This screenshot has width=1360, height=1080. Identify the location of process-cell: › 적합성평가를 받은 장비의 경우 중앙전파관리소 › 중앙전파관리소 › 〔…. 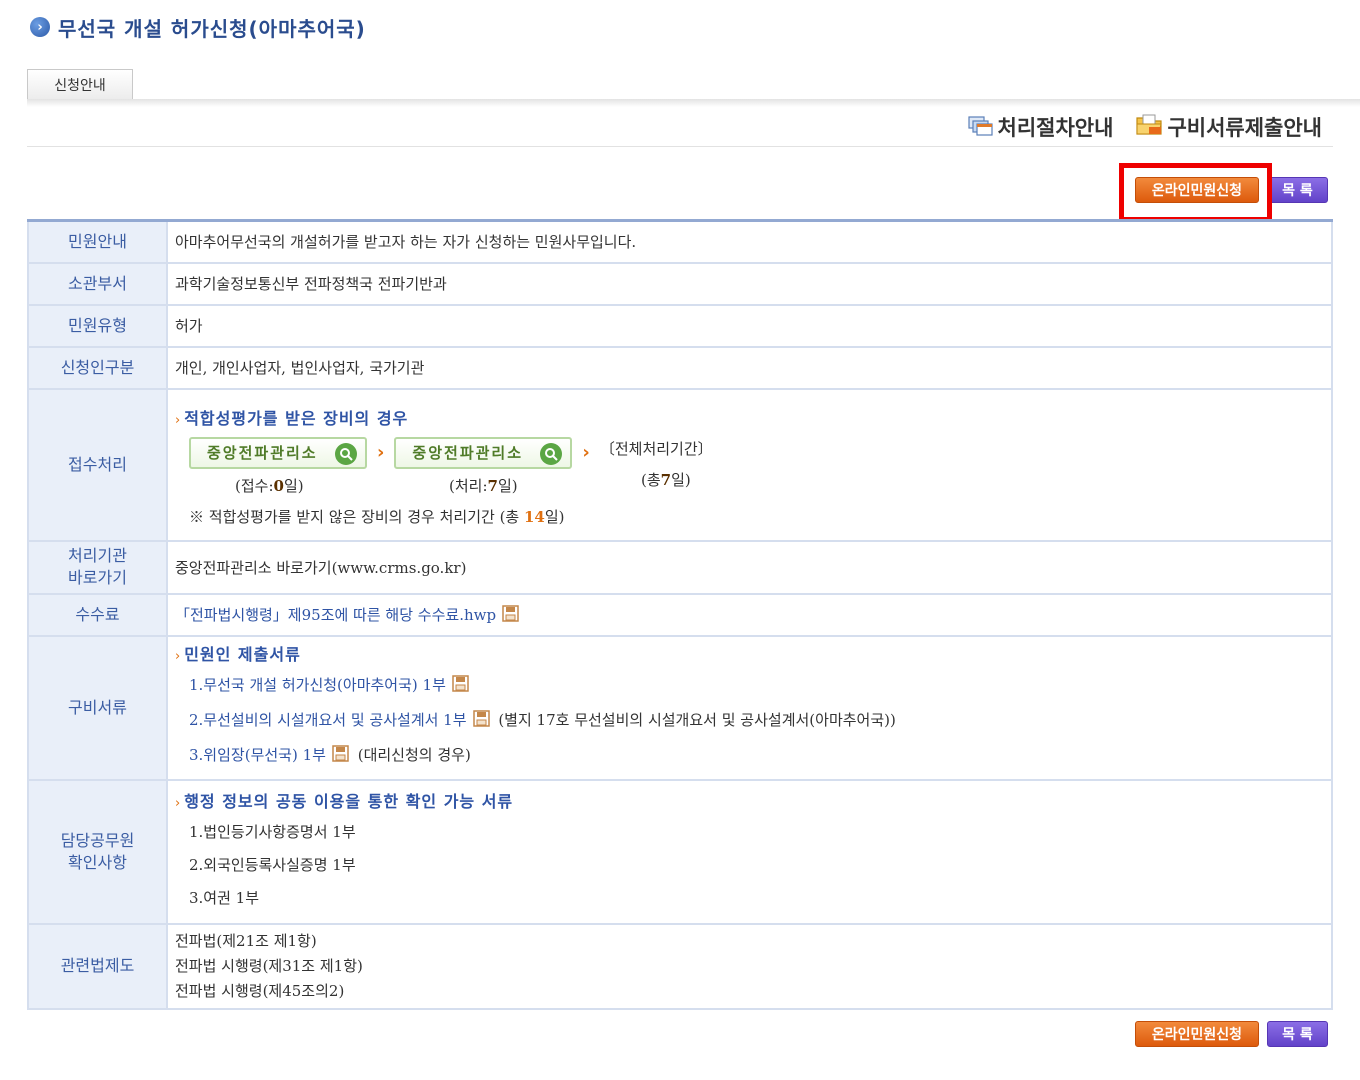
(749, 464).